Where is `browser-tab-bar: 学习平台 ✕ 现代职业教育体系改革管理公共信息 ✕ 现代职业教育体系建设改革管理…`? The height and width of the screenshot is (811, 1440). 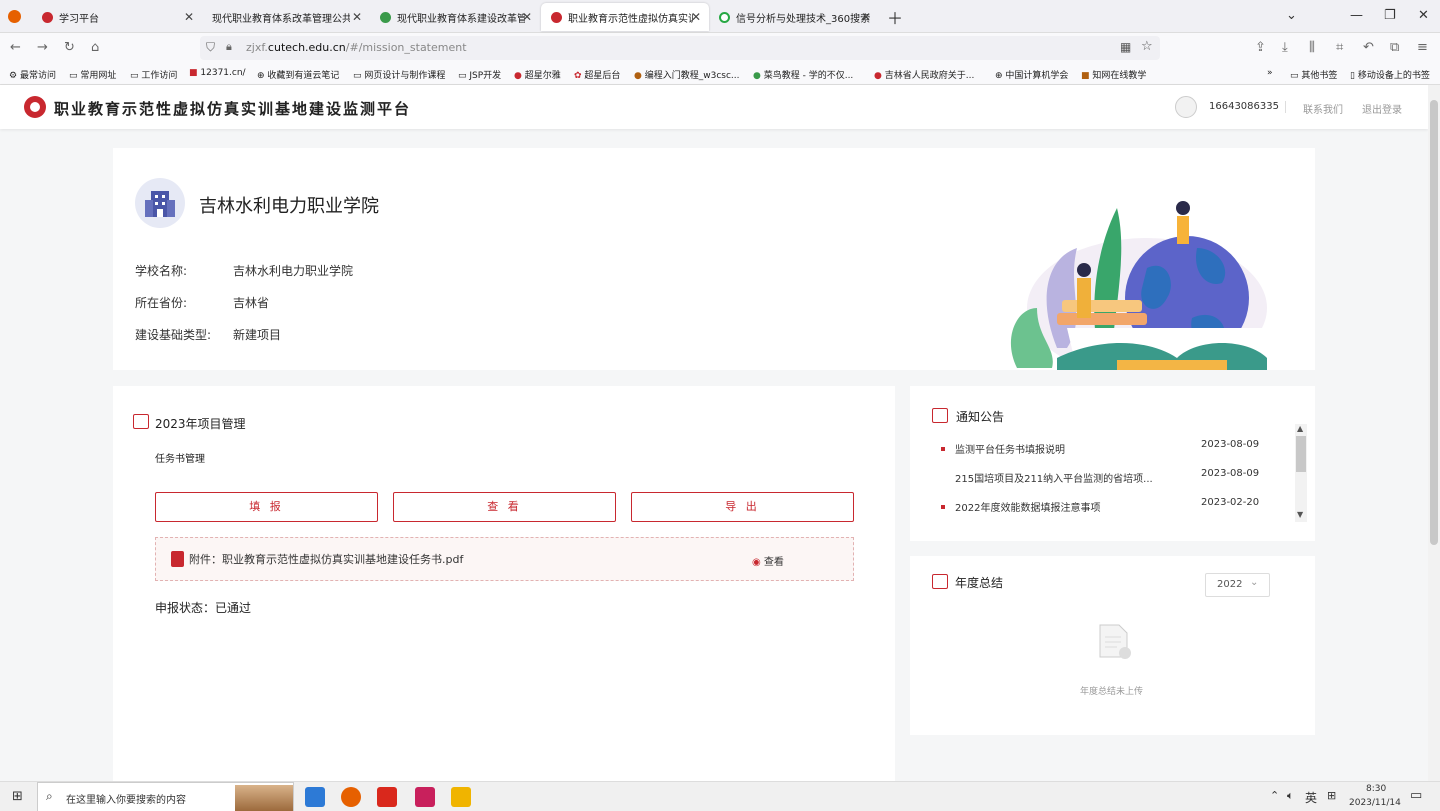 browser-tab-bar: 学习平台 ✕ 现代职业教育体系改革管理公共信息 ✕ 现代职业教育体系建设改革管理… is located at coordinates (720, 16).